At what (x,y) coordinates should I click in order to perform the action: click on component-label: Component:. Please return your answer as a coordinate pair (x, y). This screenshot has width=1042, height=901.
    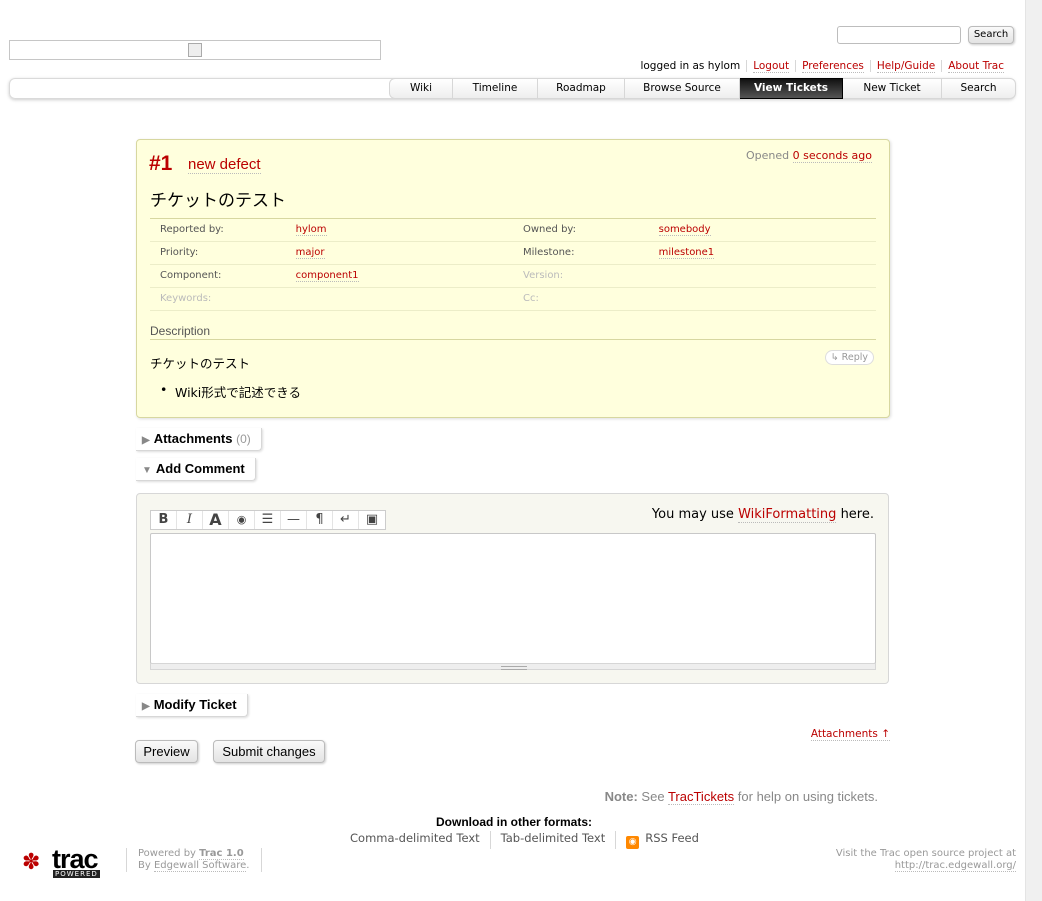
    Looking at the image, I should click on (191, 275).